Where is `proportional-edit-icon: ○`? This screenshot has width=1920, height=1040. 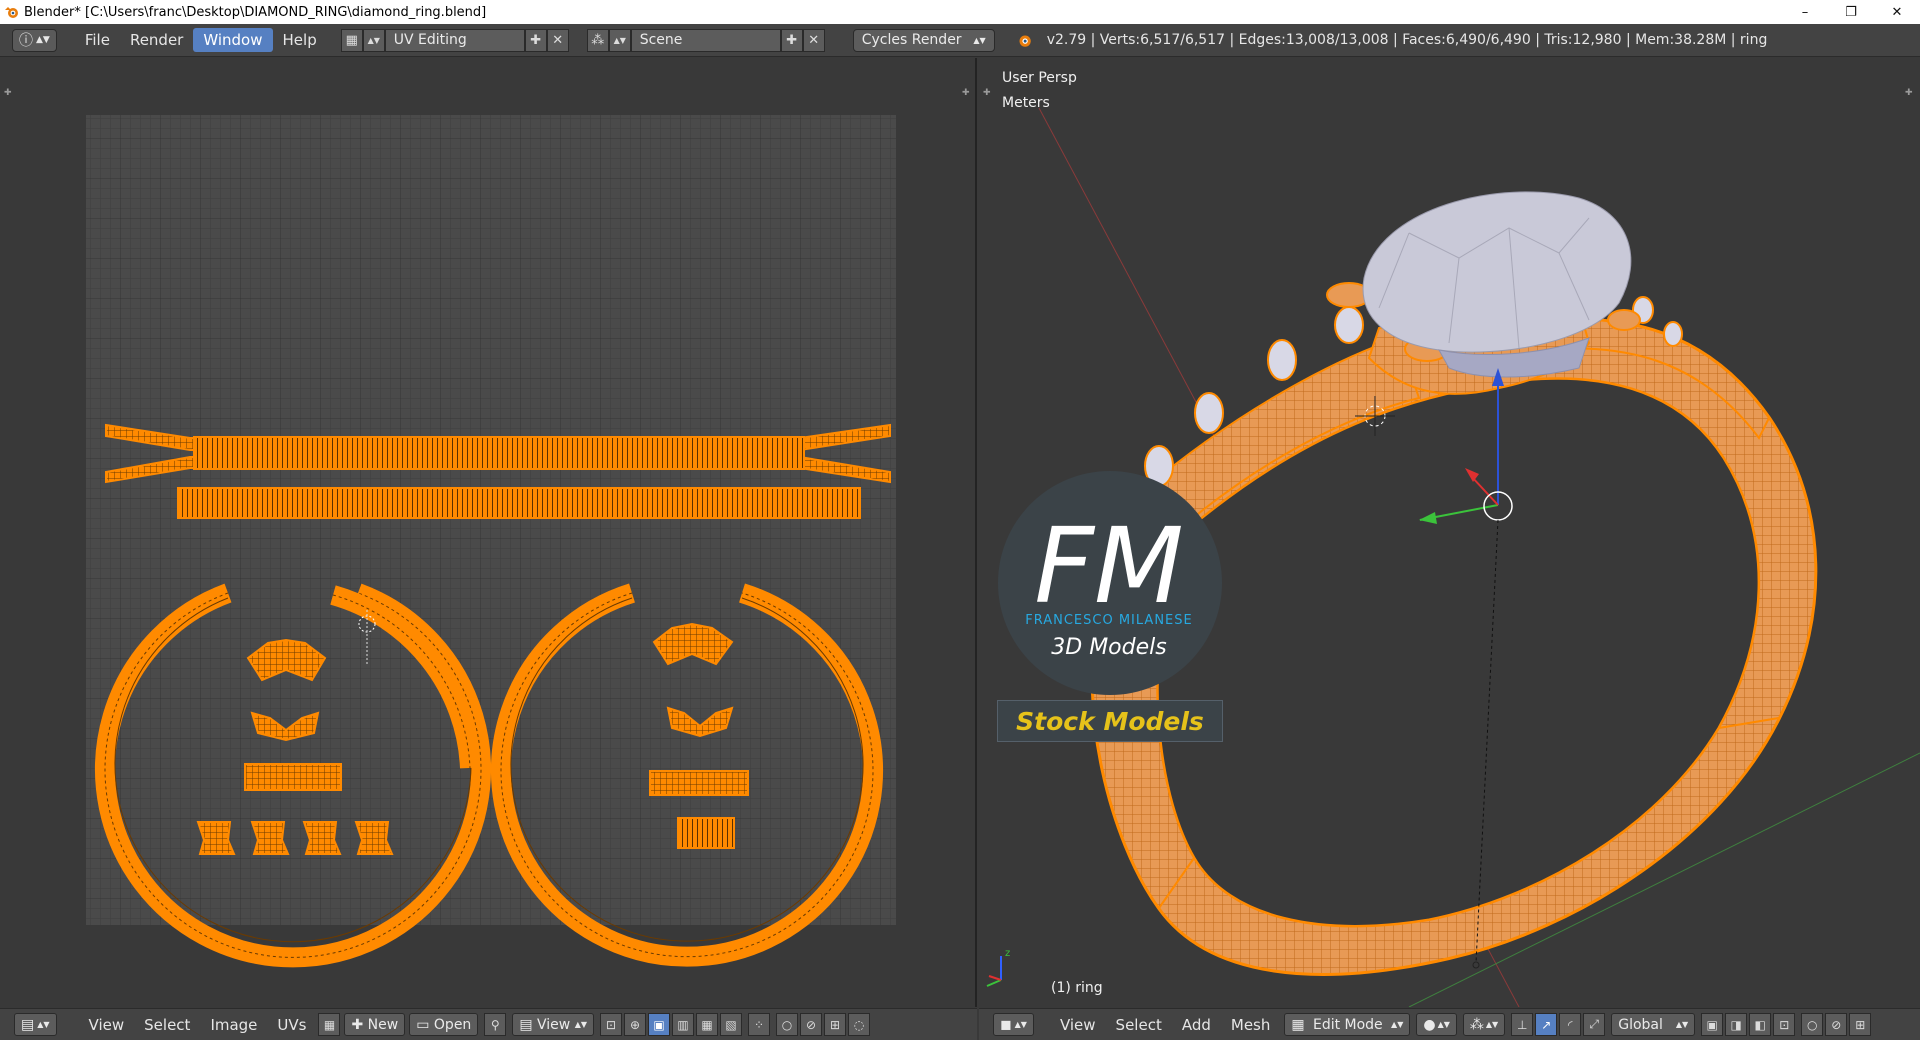 proportional-edit-icon: ○ is located at coordinates (1812, 1024).